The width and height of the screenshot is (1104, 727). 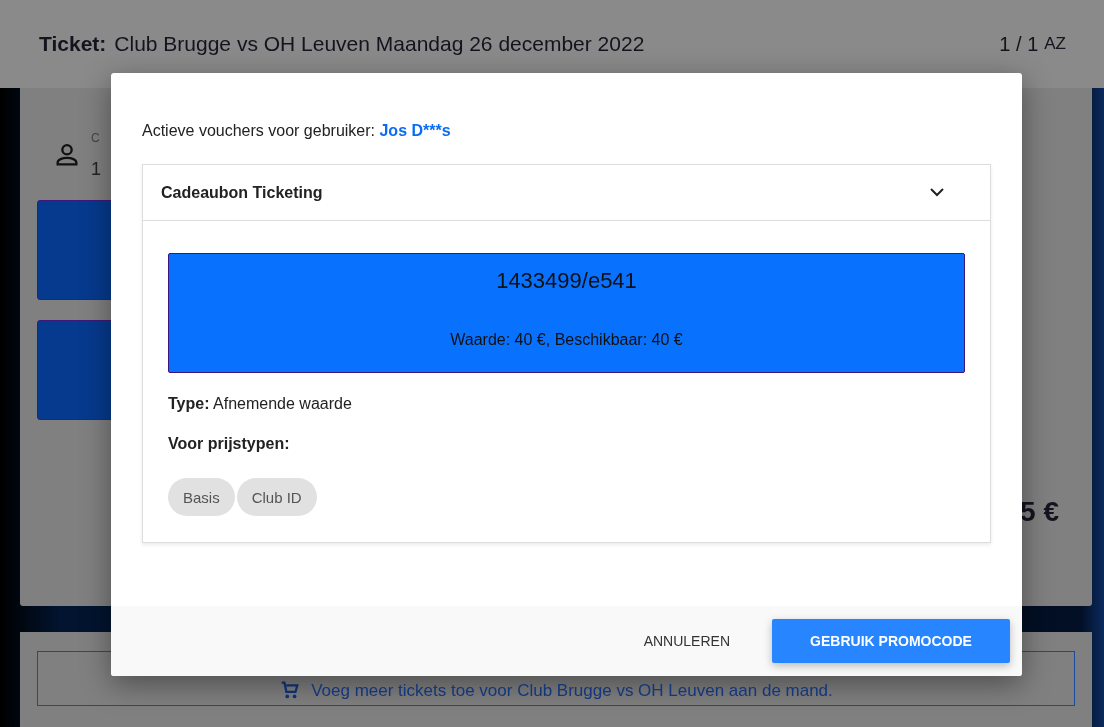 I want to click on voucher-type: Type: Afnemende waarde, so click(x=260, y=404).